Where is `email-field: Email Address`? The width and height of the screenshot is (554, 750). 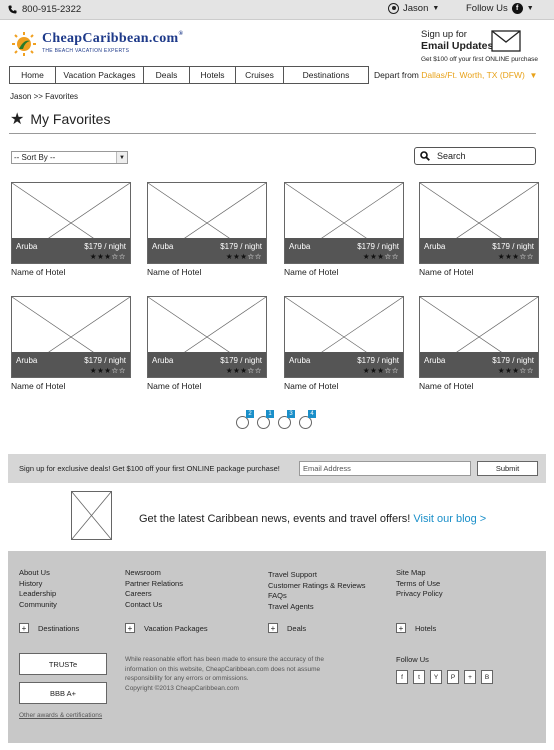 email-field: Email Address is located at coordinates (385, 468).